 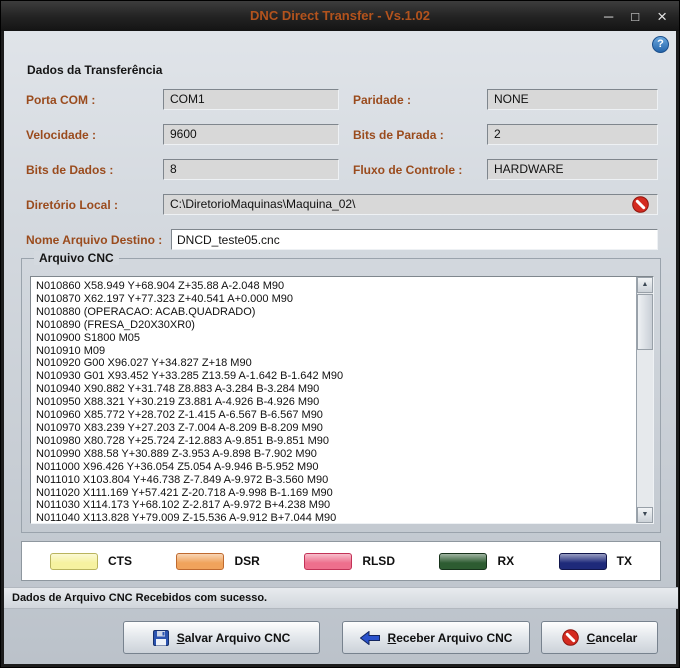 What do you see at coordinates (382, 100) in the screenshot?
I see `paridade-label: Paridade :` at bounding box center [382, 100].